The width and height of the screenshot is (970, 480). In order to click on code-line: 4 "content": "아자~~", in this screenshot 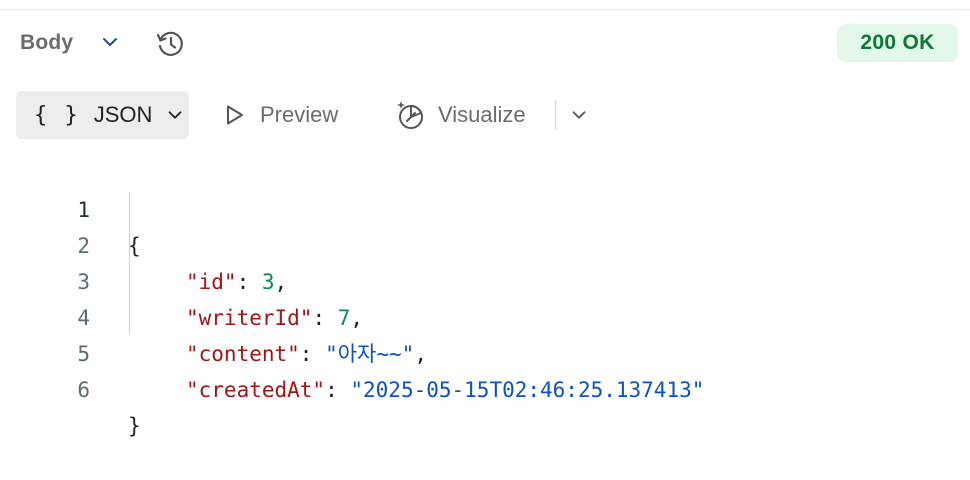, I will do `click(213, 315)`.